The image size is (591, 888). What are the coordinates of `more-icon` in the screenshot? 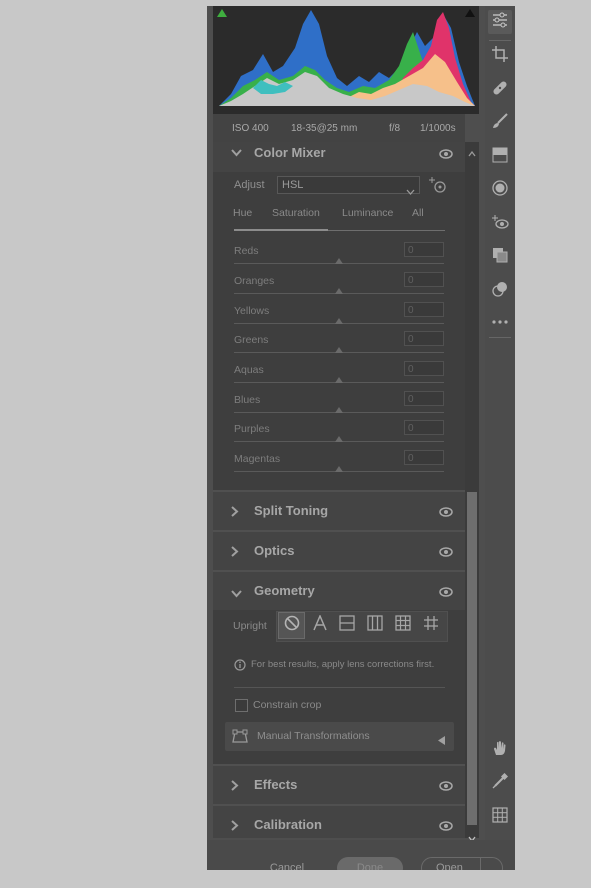 It's located at (500, 320).